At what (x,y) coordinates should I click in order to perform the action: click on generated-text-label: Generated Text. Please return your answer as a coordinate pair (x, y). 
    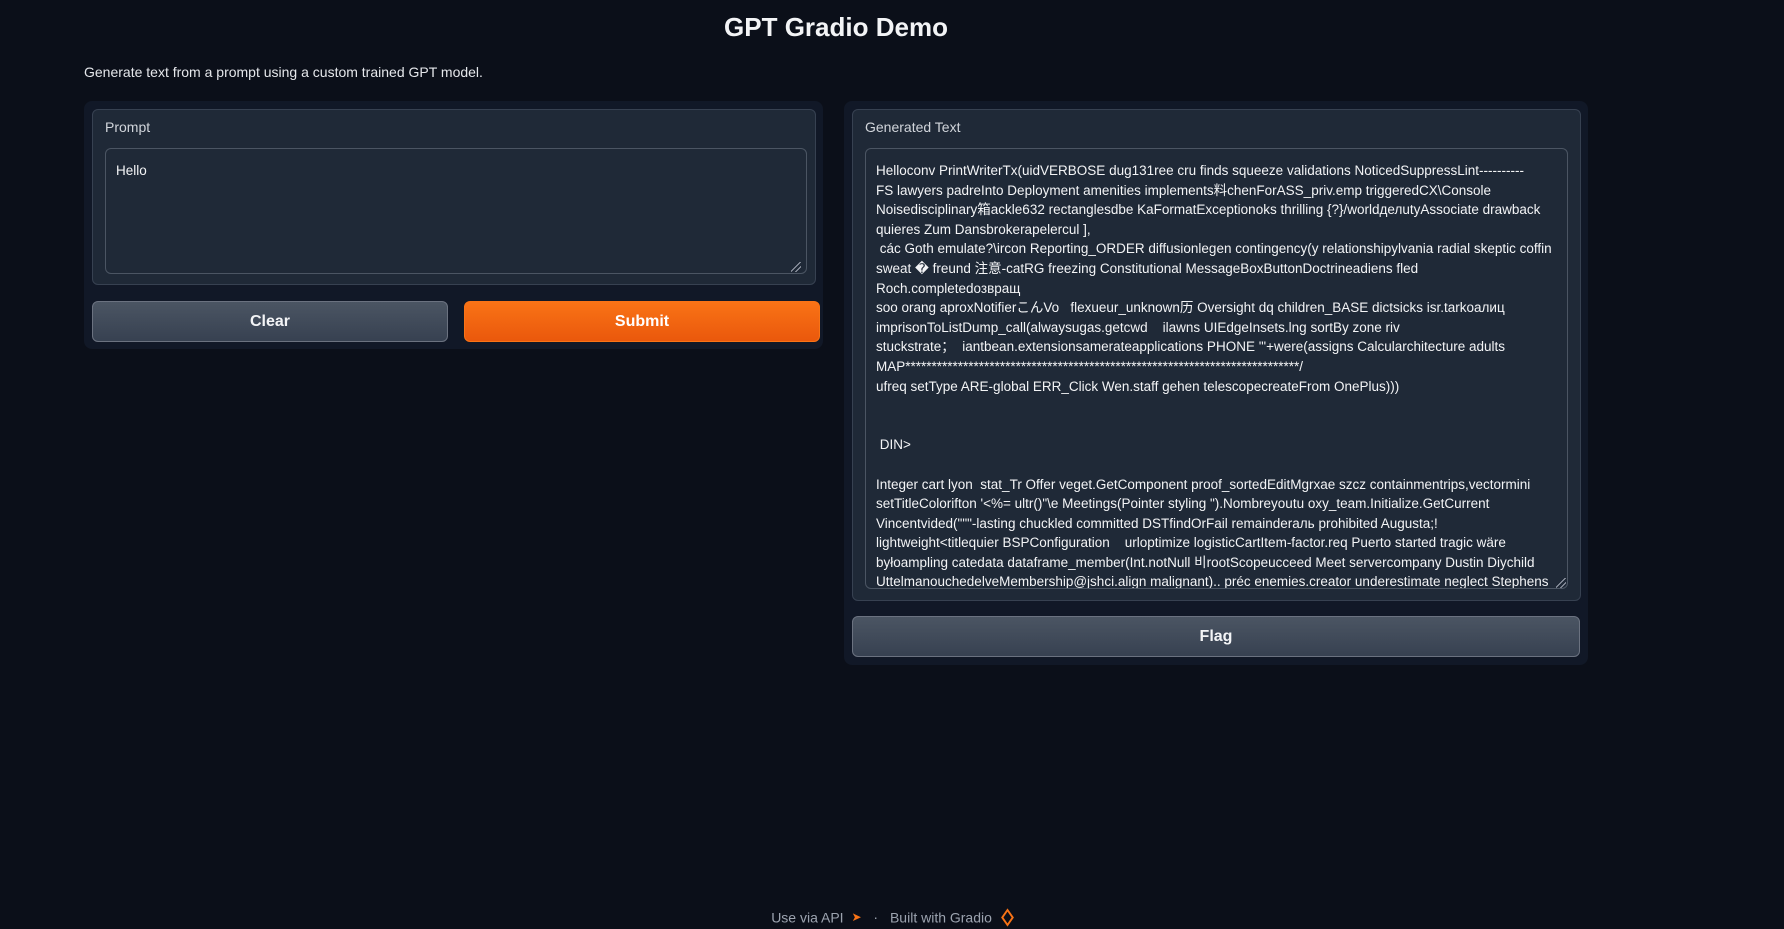
    Looking at the image, I should click on (913, 127).